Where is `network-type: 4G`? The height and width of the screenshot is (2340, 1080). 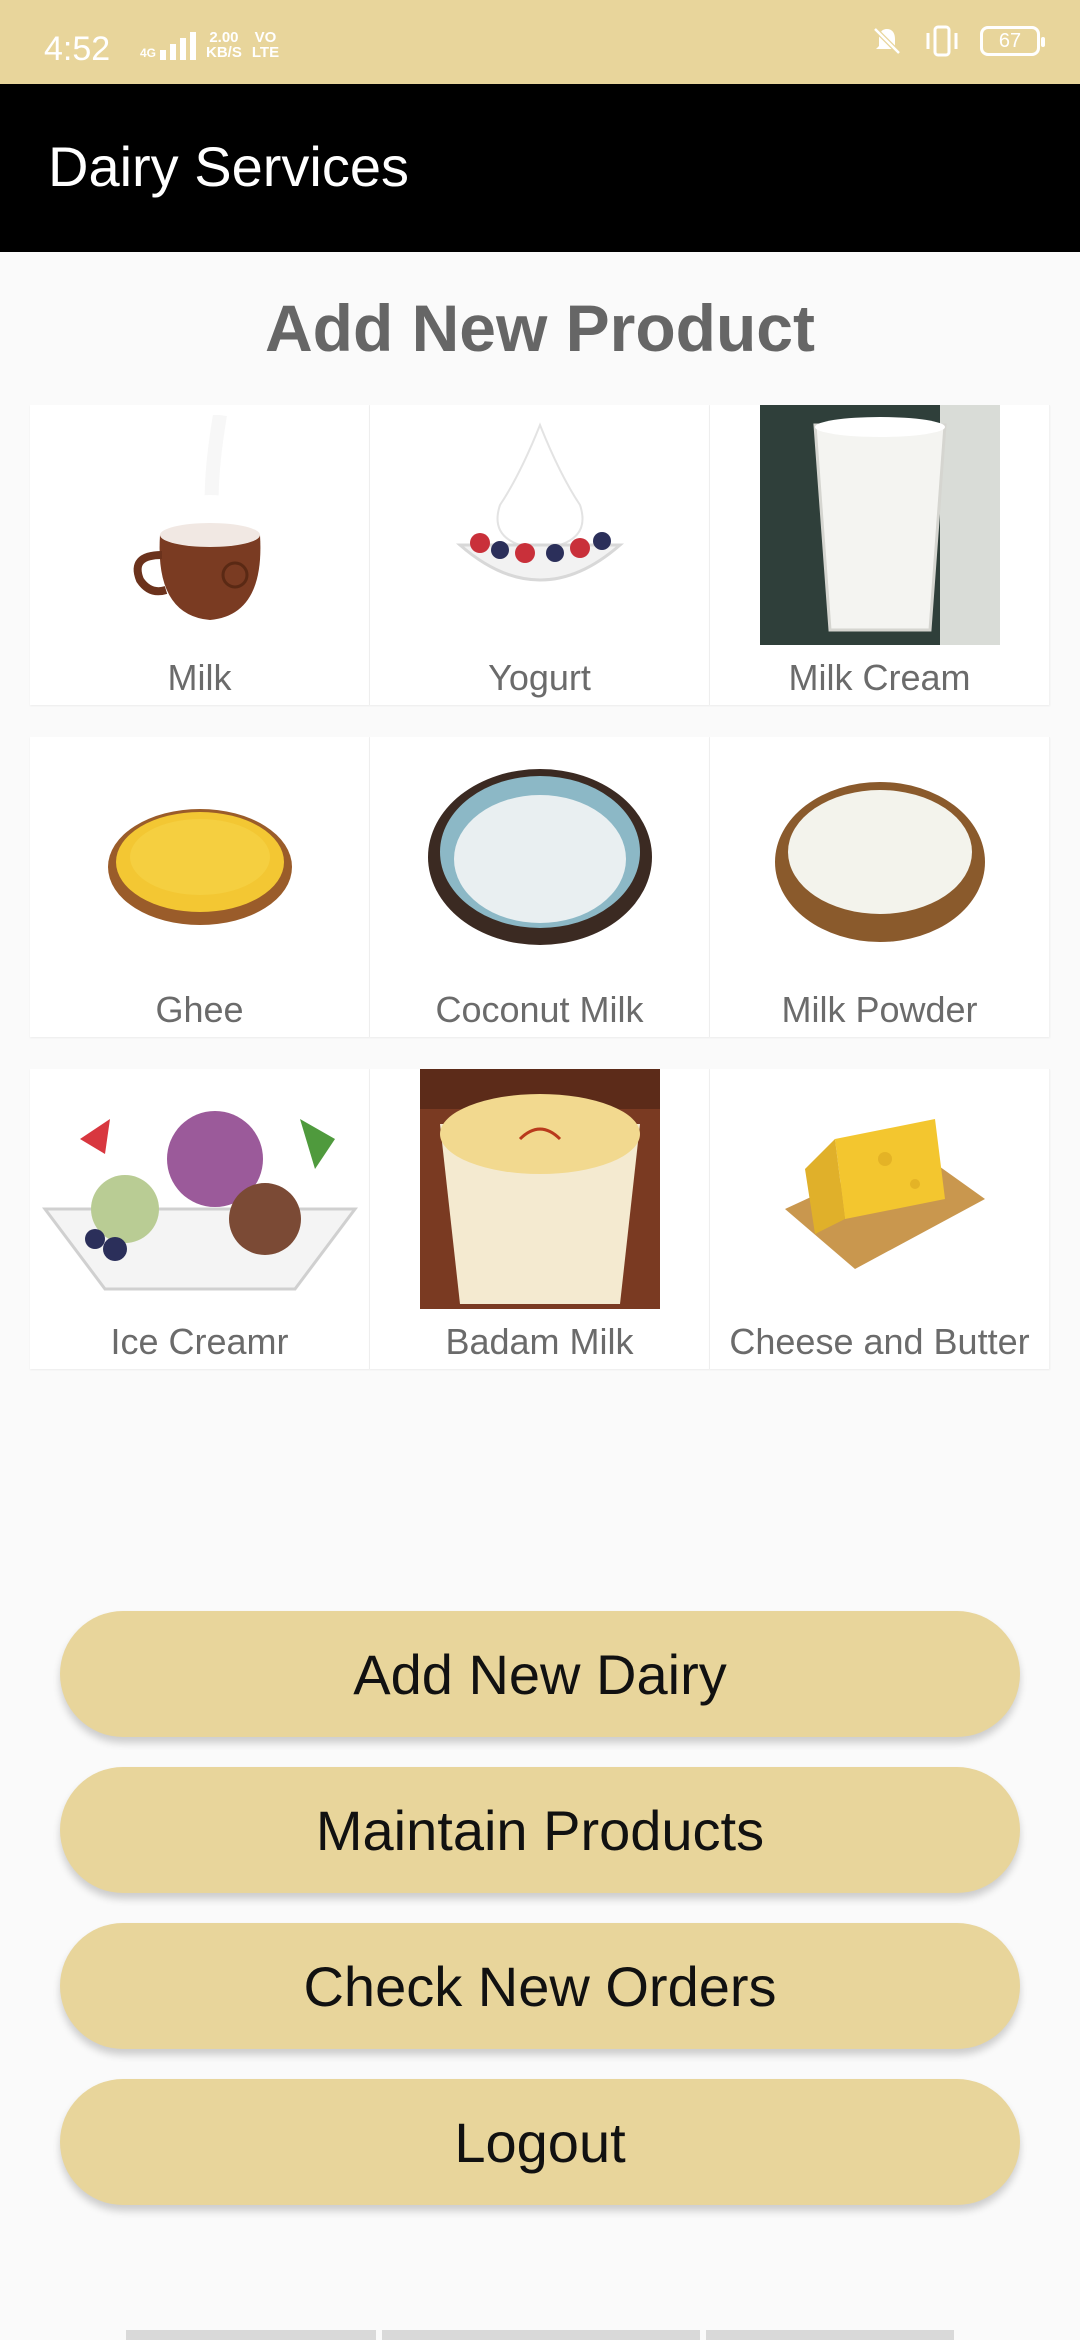 network-type: 4G is located at coordinates (148, 53).